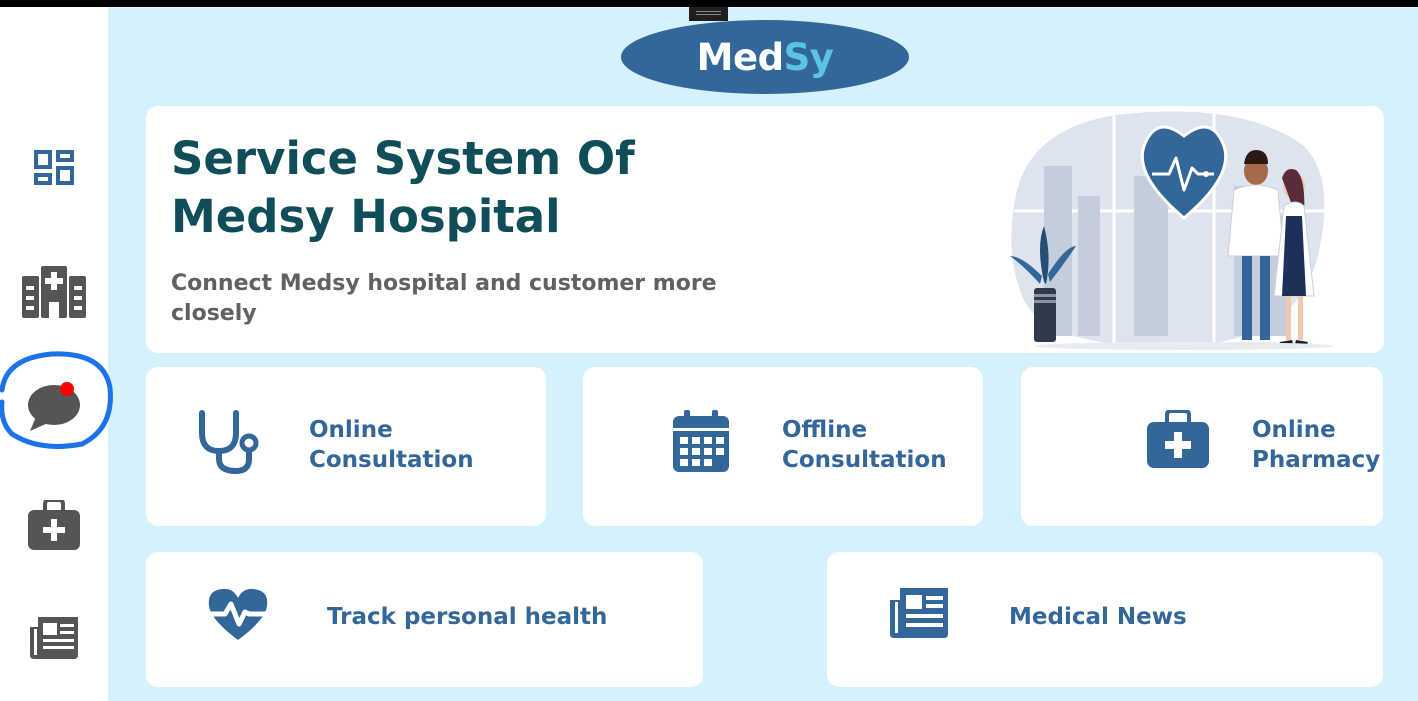 The image size is (1418, 701). I want to click on sidebar-item-chat, so click(54, 407).